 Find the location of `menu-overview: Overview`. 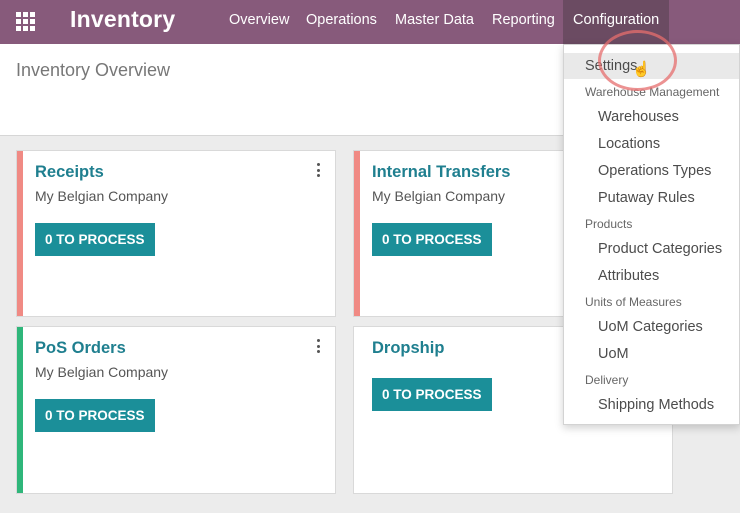

menu-overview: Overview is located at coordinates (259, 22).